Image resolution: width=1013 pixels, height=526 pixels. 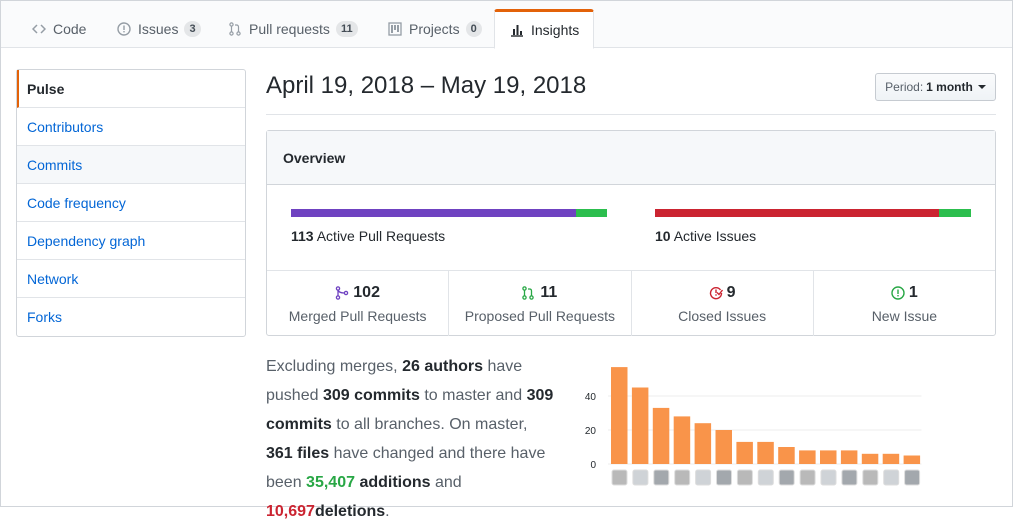 What do you see at coordinates (473, 395) in the screenshot?
I see `summary-text: to master and` at bounding box center [473, 395].